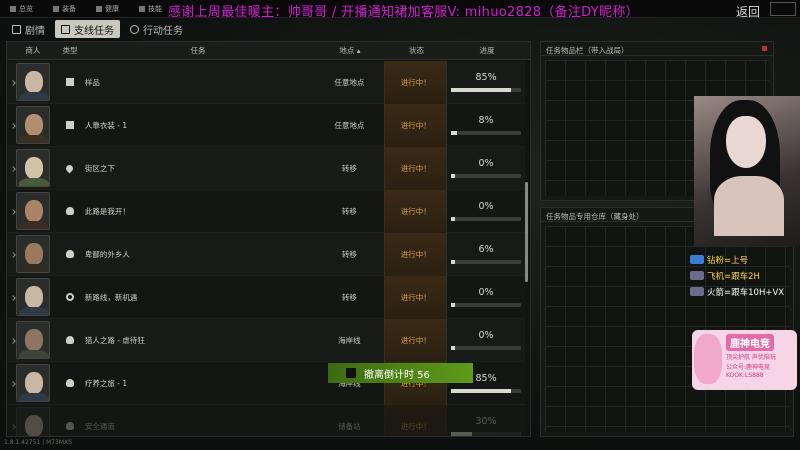  What do you see at coordinates (397, 375) in the screenshot?
I see `extraction-countdown: 撤离倒计时 56` at bounding box center [397, 375].